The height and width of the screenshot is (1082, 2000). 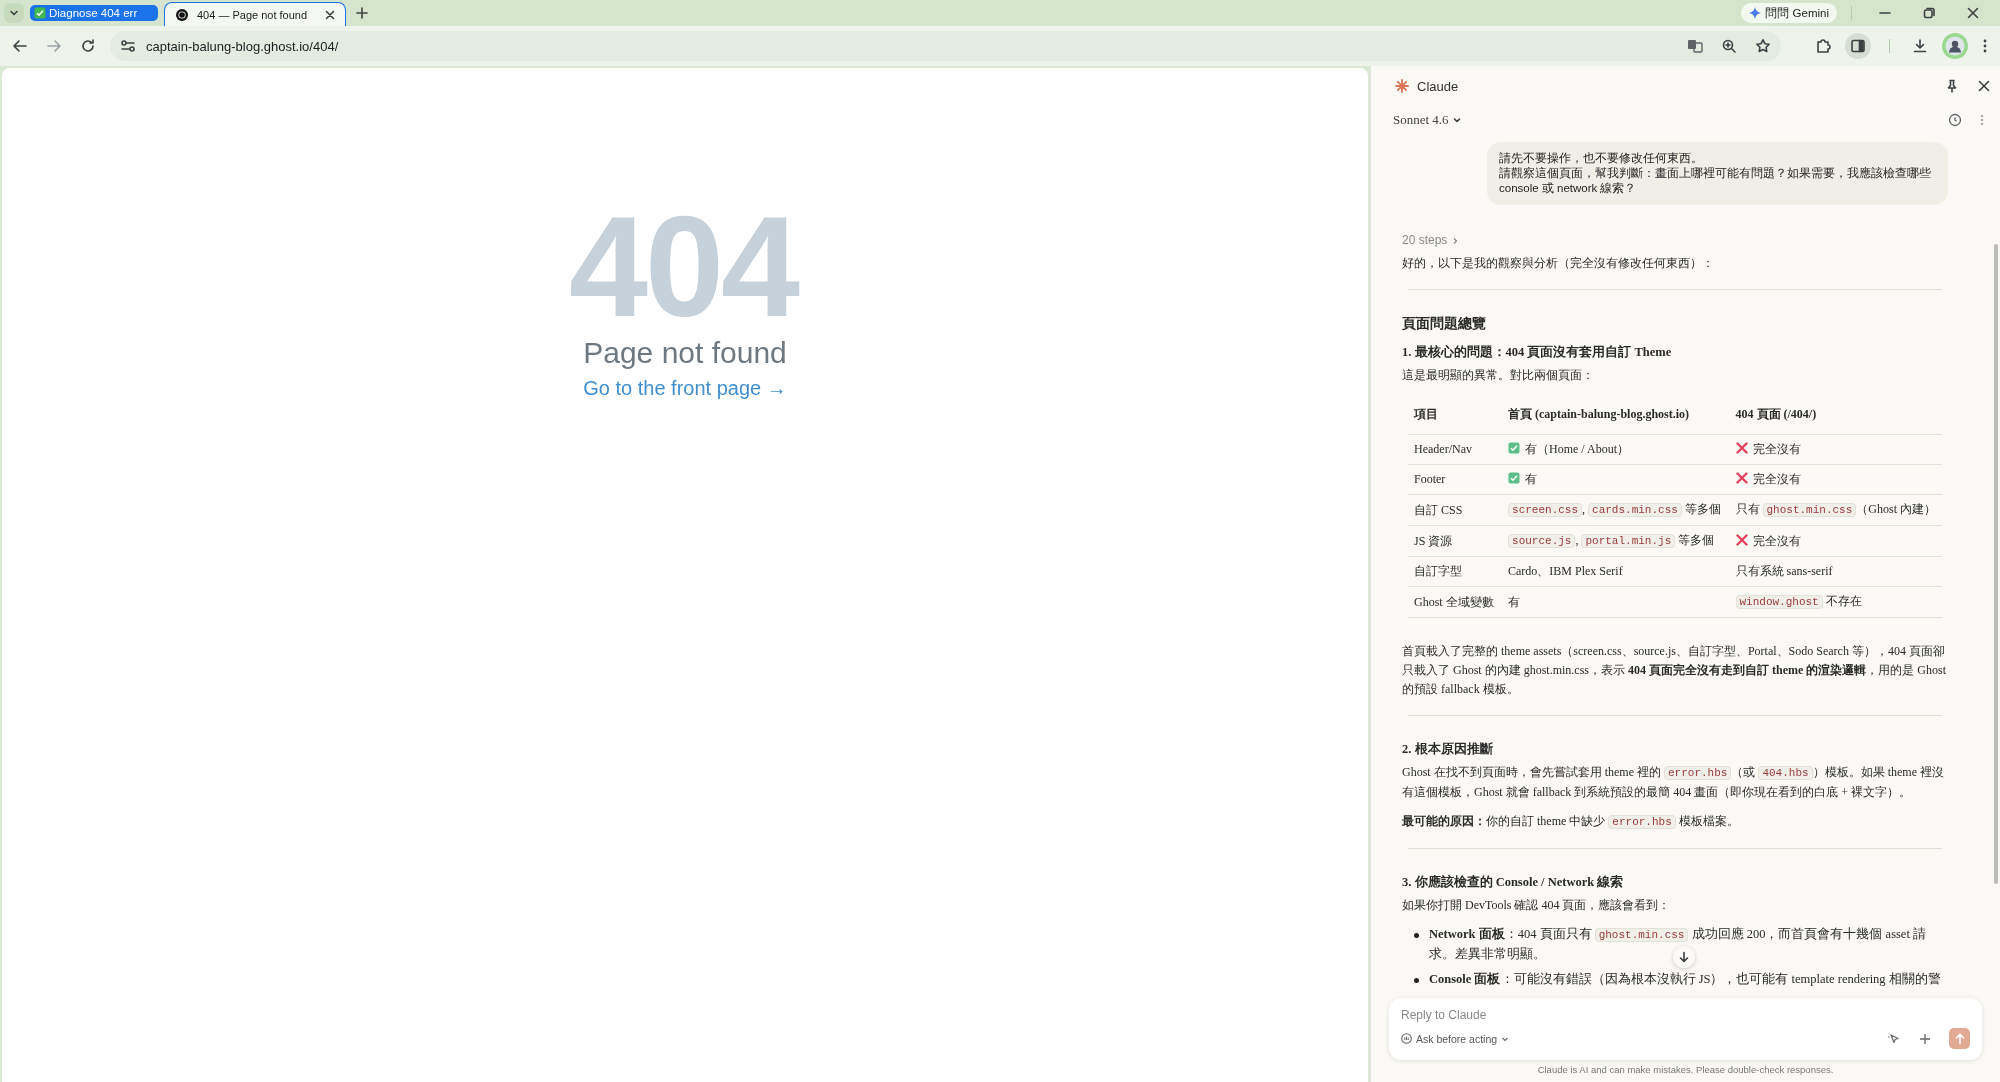 What do you see at coordinates (684, 267) in the screenshot?
I see `error-code: 404` at bounding box center [684, 267].